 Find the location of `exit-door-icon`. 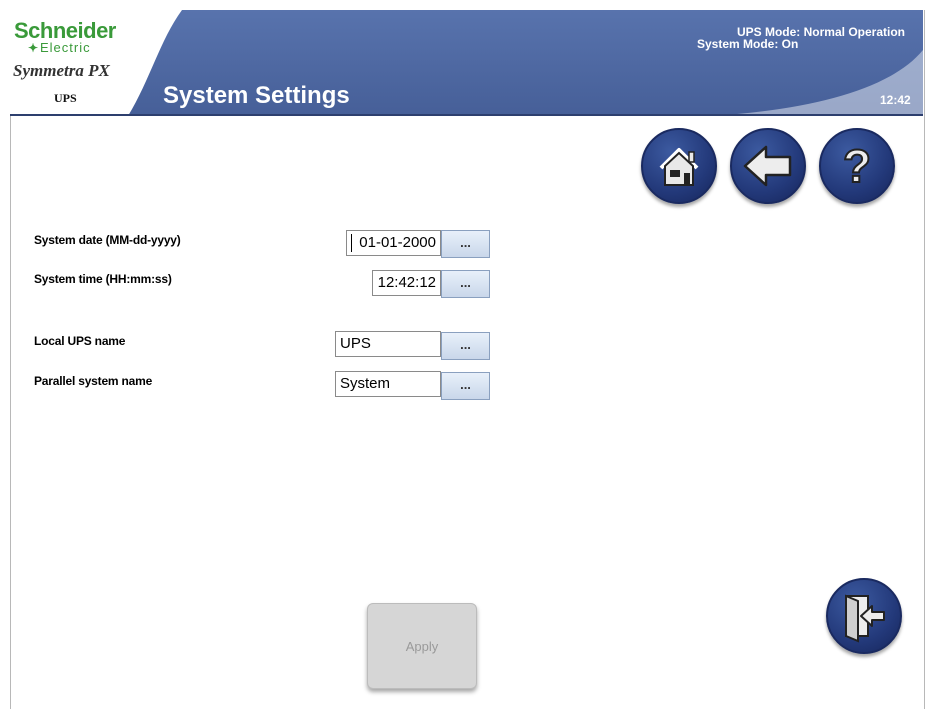

exit-door-icon is located at coordinates (865, 618).